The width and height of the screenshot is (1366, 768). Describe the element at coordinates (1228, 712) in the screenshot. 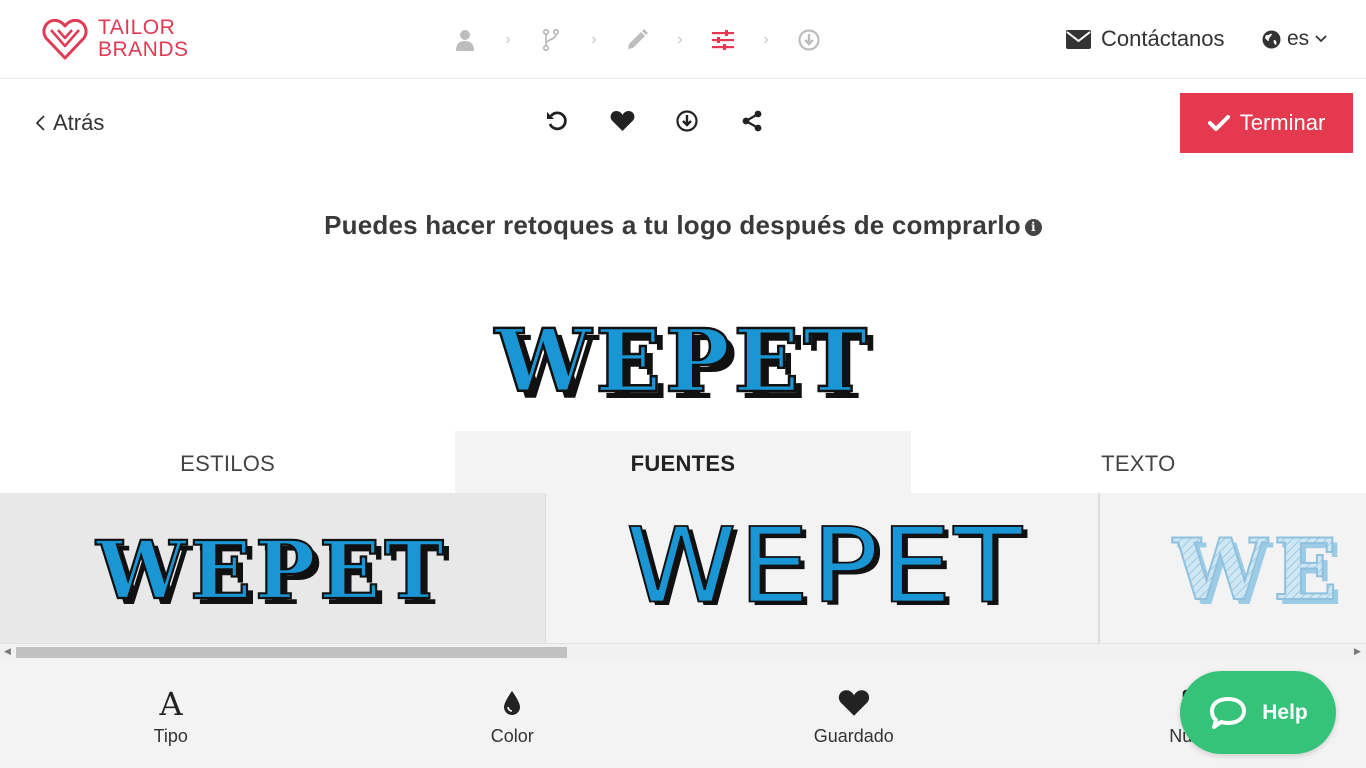

I see `chat-bubble-icon` at that location.